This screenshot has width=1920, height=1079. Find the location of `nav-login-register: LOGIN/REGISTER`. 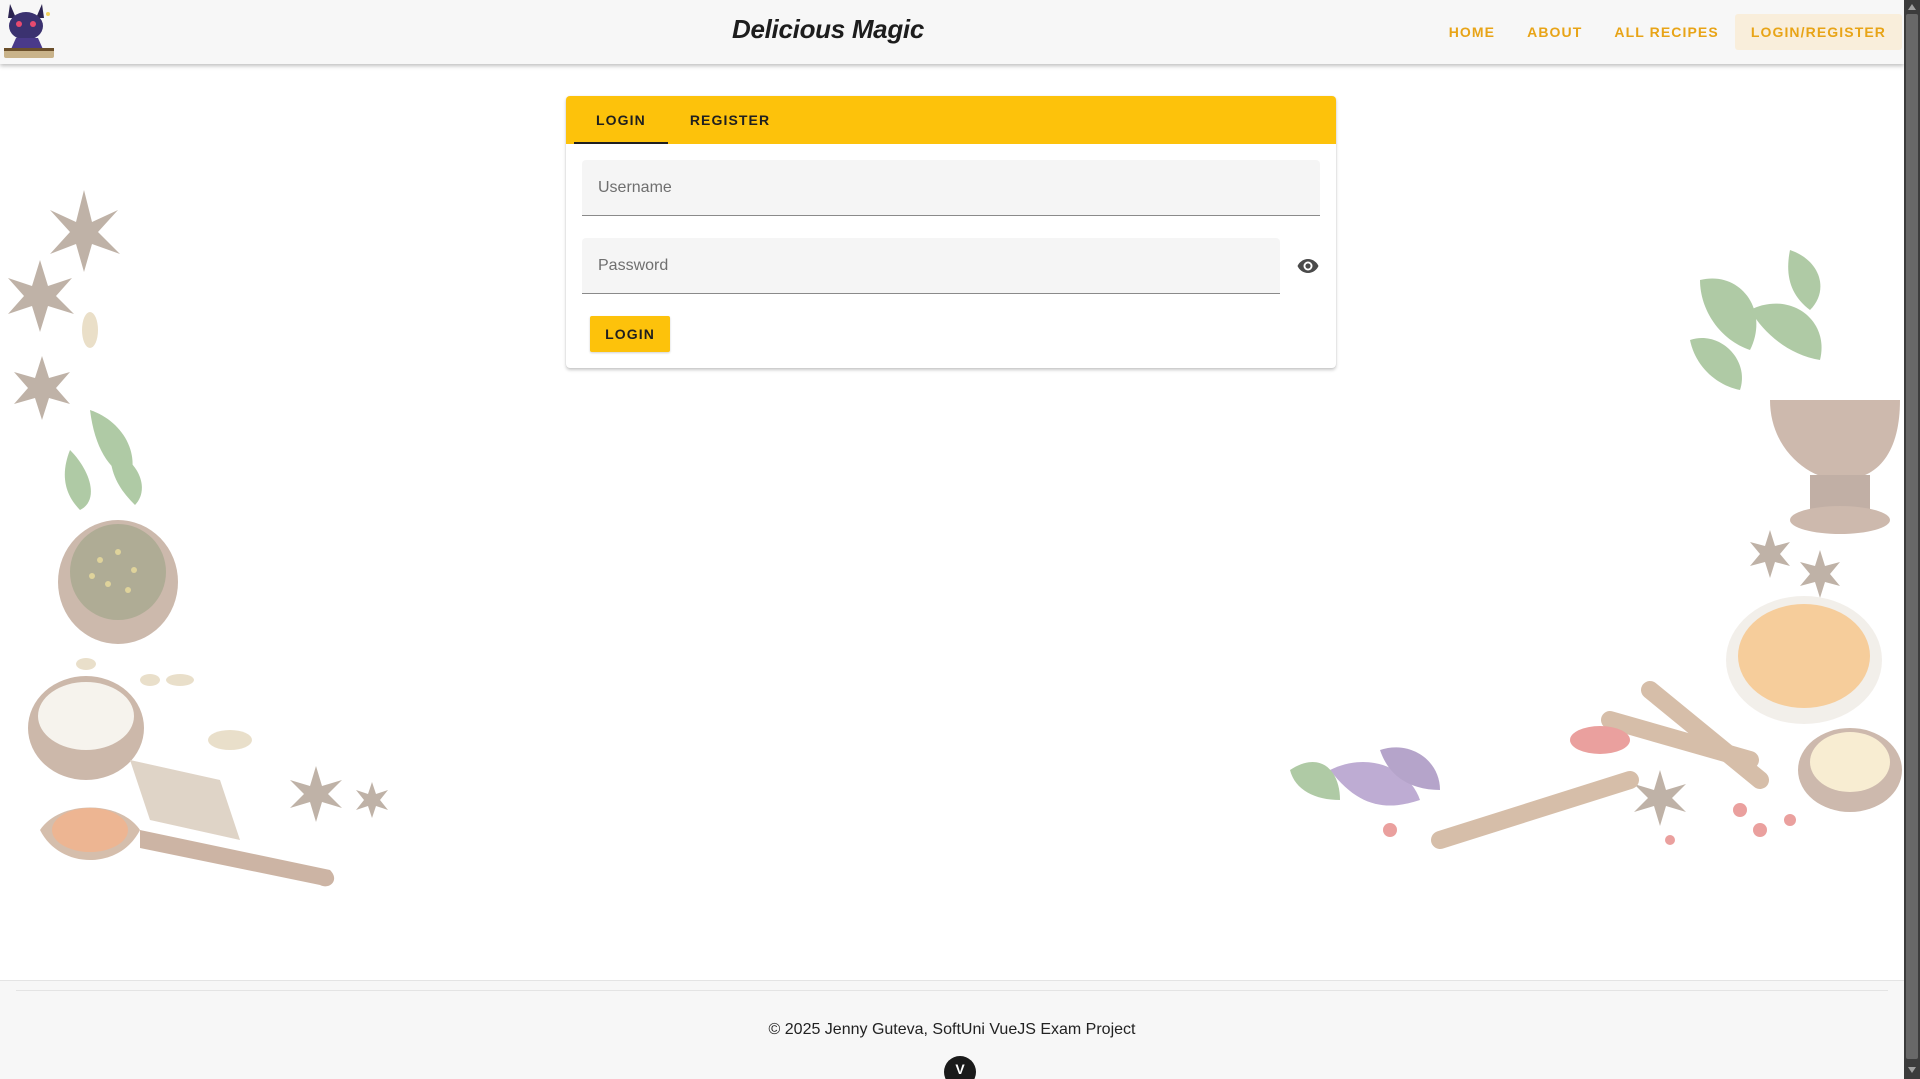

nav-login-register: LOGIN/REGISTER is located at coordinates (1818, 32).